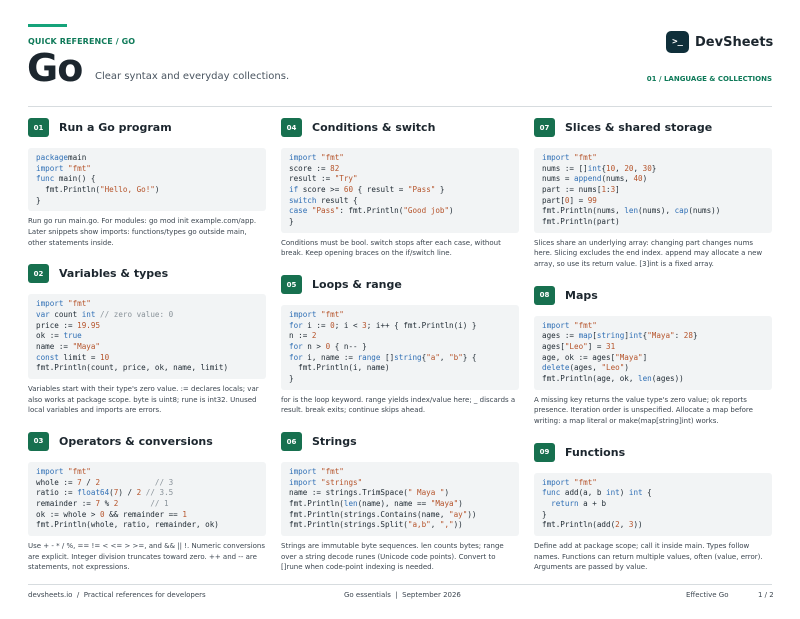 This screenshot has height=619, width=800. I want to click on code-token: fmt.Println(add(, so click(579, 525).